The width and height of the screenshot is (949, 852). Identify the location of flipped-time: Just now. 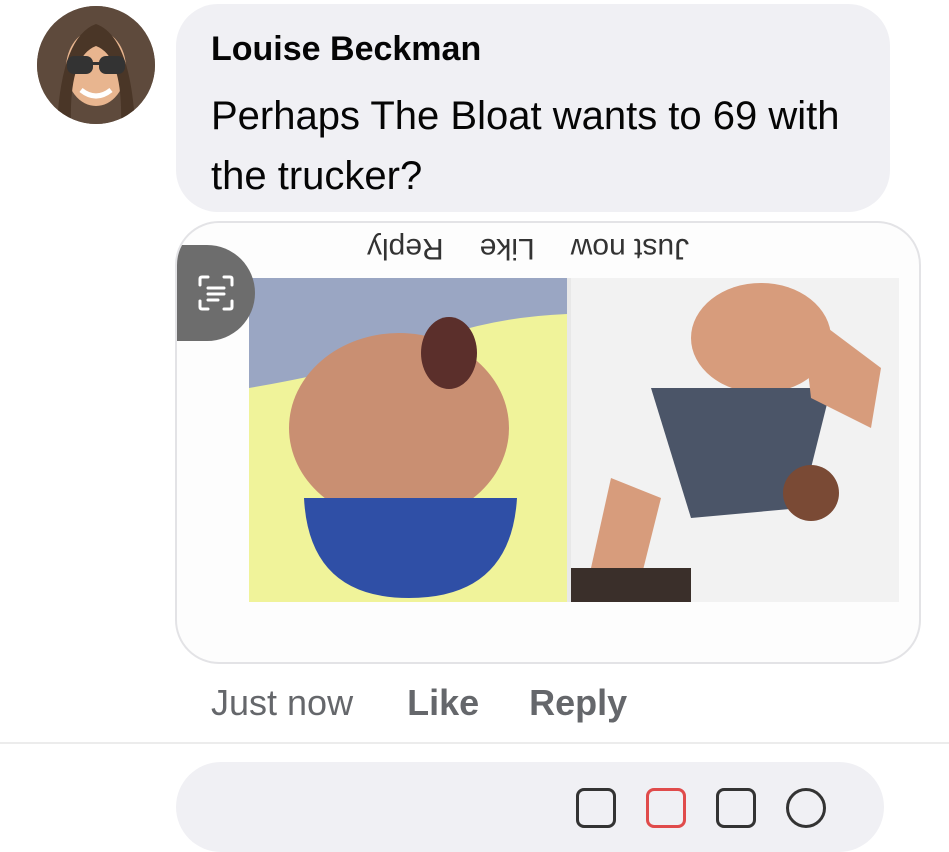
(630, 248).